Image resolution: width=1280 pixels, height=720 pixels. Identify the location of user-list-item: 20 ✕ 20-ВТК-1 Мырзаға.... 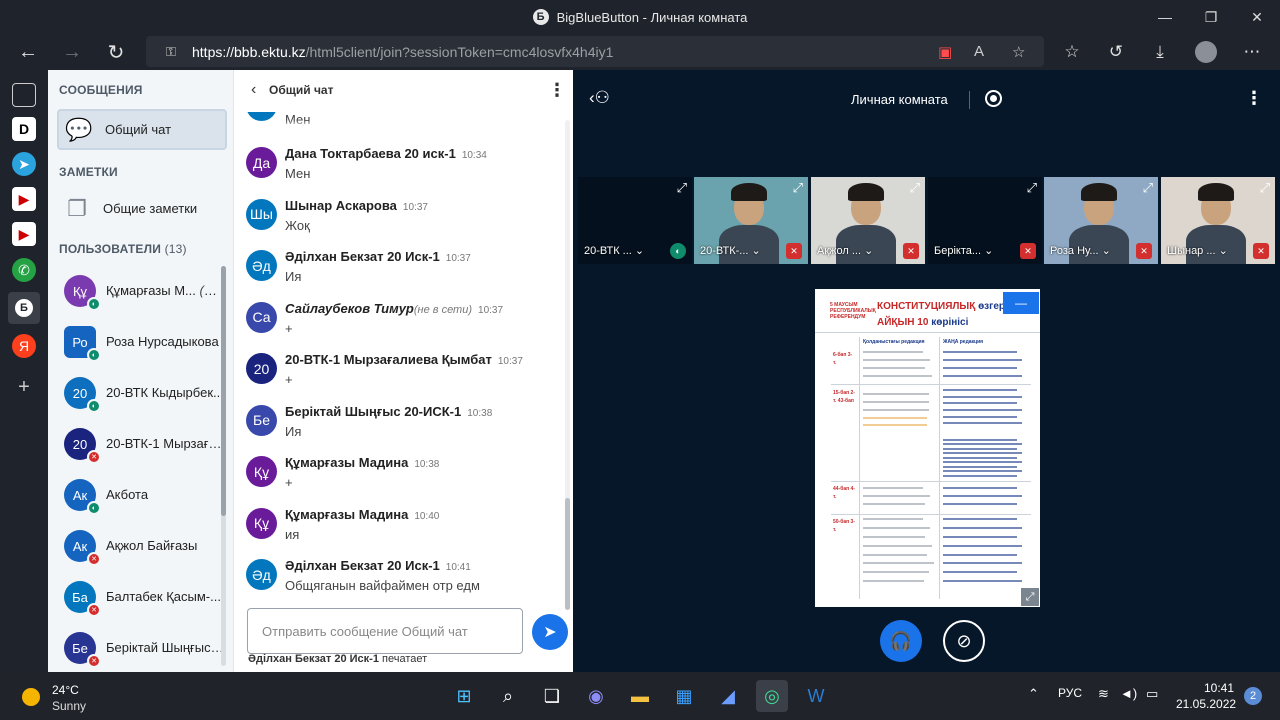
(138, 444).